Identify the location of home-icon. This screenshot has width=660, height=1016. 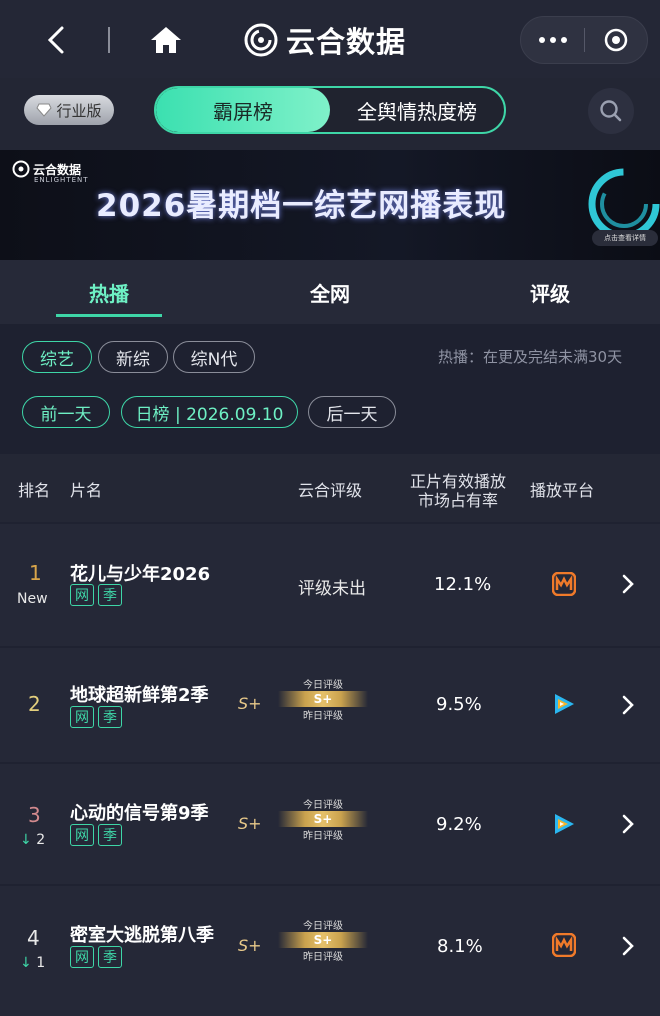
(166, 40).